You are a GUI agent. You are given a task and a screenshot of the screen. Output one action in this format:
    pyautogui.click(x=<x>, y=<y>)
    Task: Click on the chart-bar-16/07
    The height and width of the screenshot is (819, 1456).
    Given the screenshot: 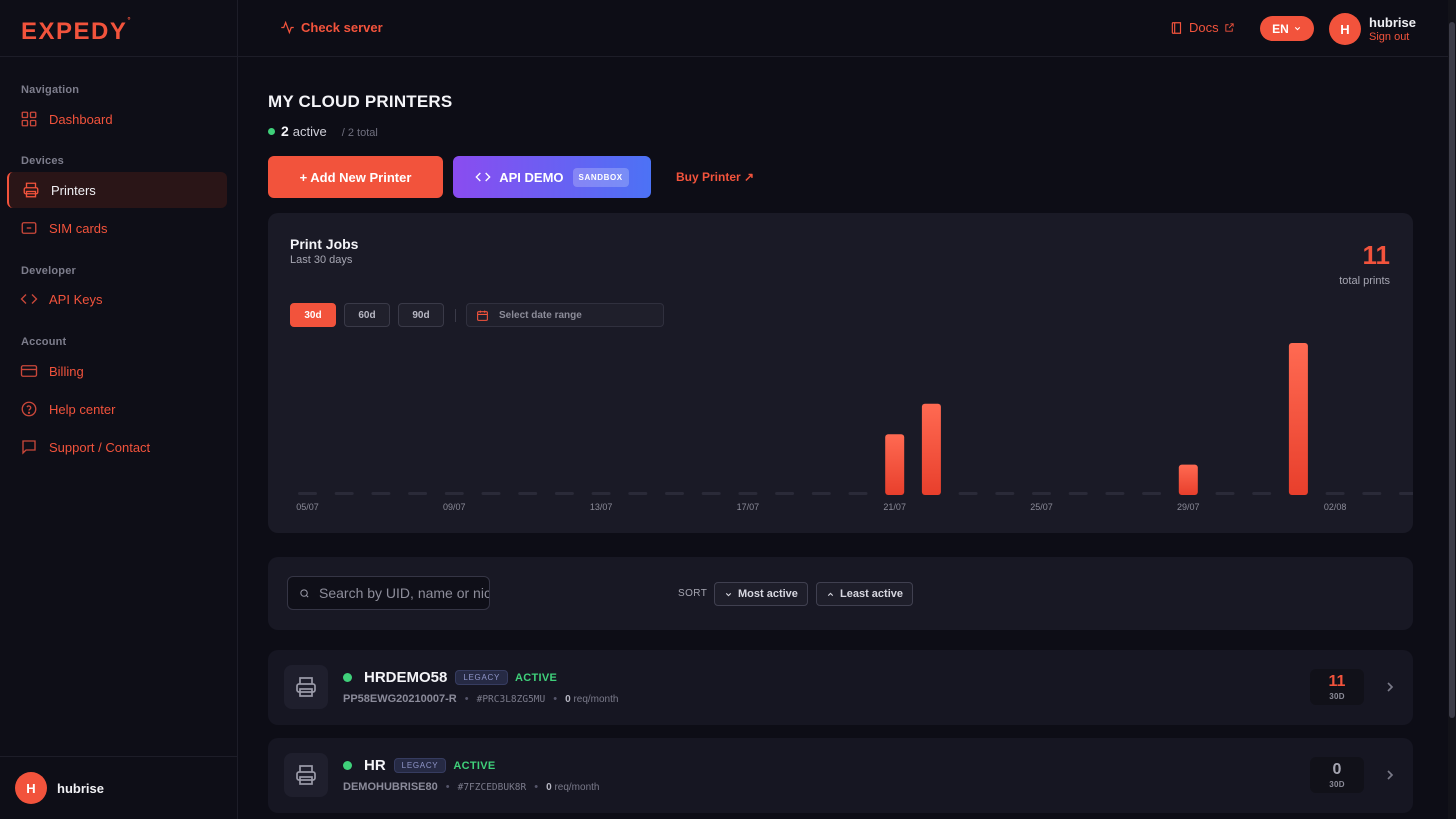 What is the action you would take?
    pyautogui.click(x=711, y=493)
    